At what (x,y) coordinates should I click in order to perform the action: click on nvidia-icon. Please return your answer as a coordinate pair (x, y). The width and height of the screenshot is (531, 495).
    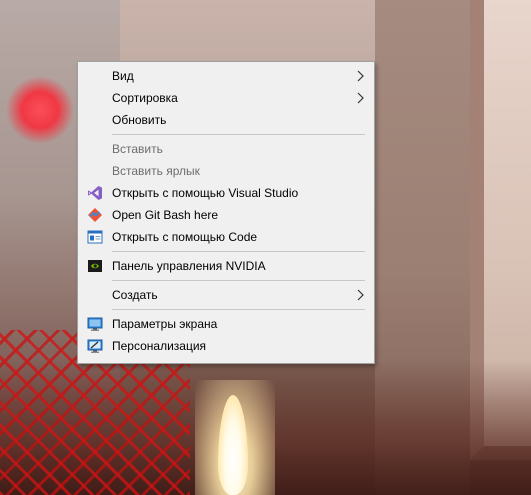
    Looking at the image, I should click on (95, 266).